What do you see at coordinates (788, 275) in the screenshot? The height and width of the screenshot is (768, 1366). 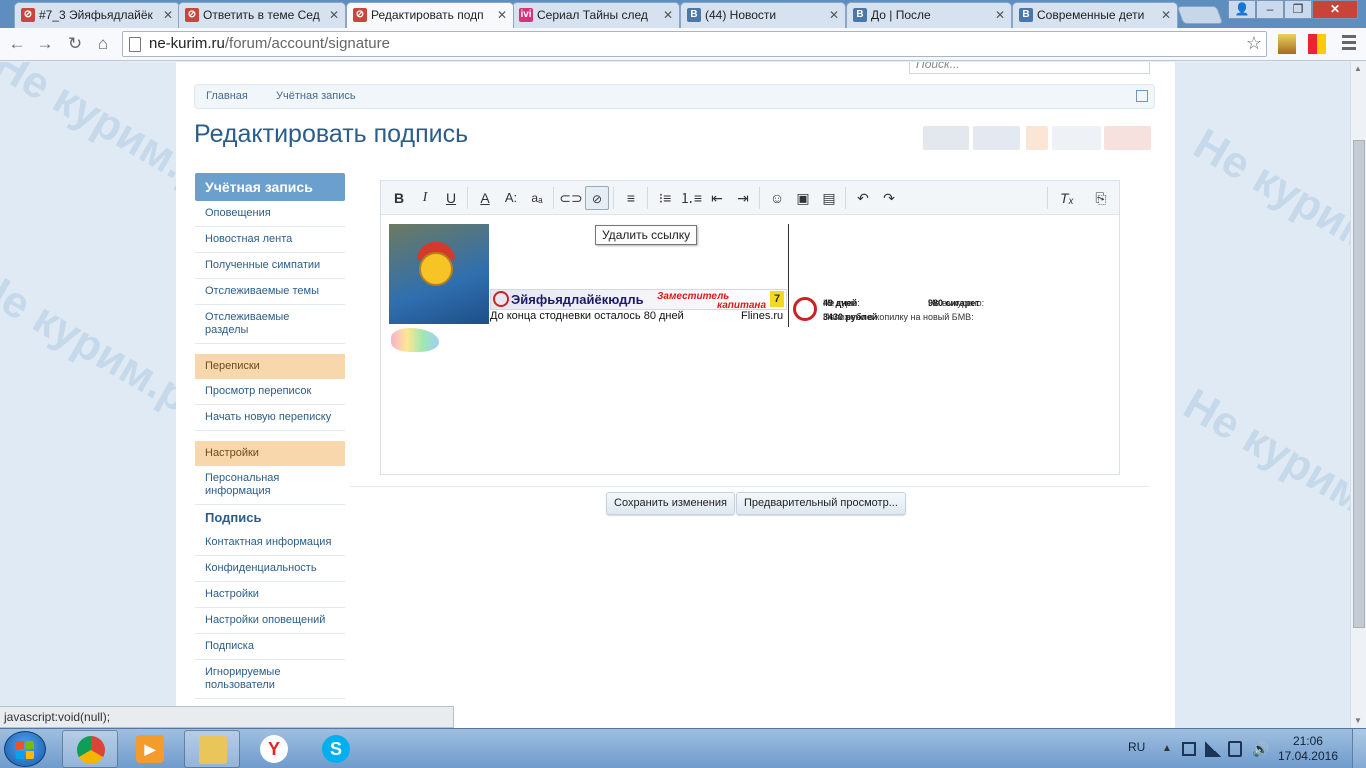 I see `text-cursor` at bounding box center [788, 275].